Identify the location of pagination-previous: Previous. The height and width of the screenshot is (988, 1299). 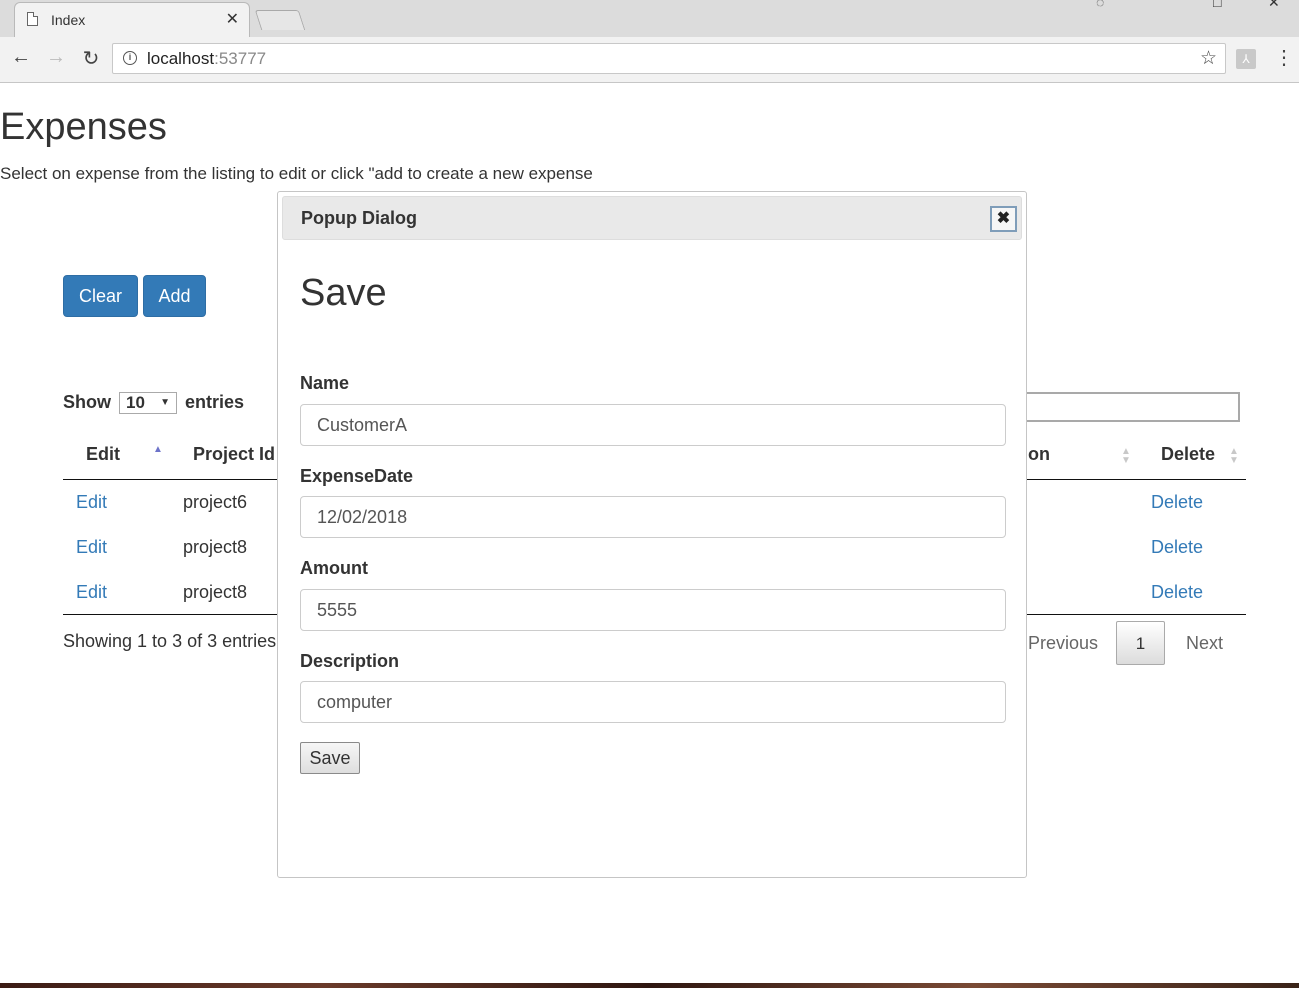
(1063, 643).